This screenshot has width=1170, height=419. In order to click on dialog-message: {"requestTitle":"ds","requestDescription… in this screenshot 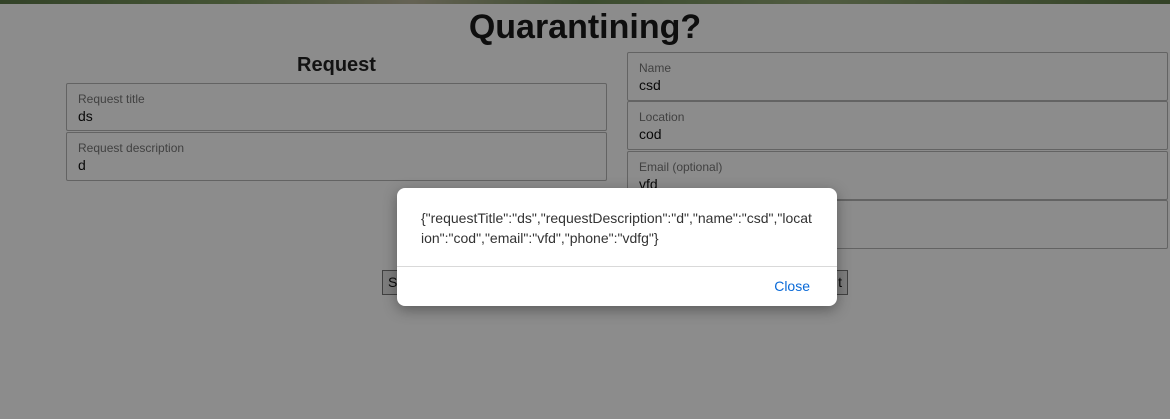, I will do `click(616, 228)`.